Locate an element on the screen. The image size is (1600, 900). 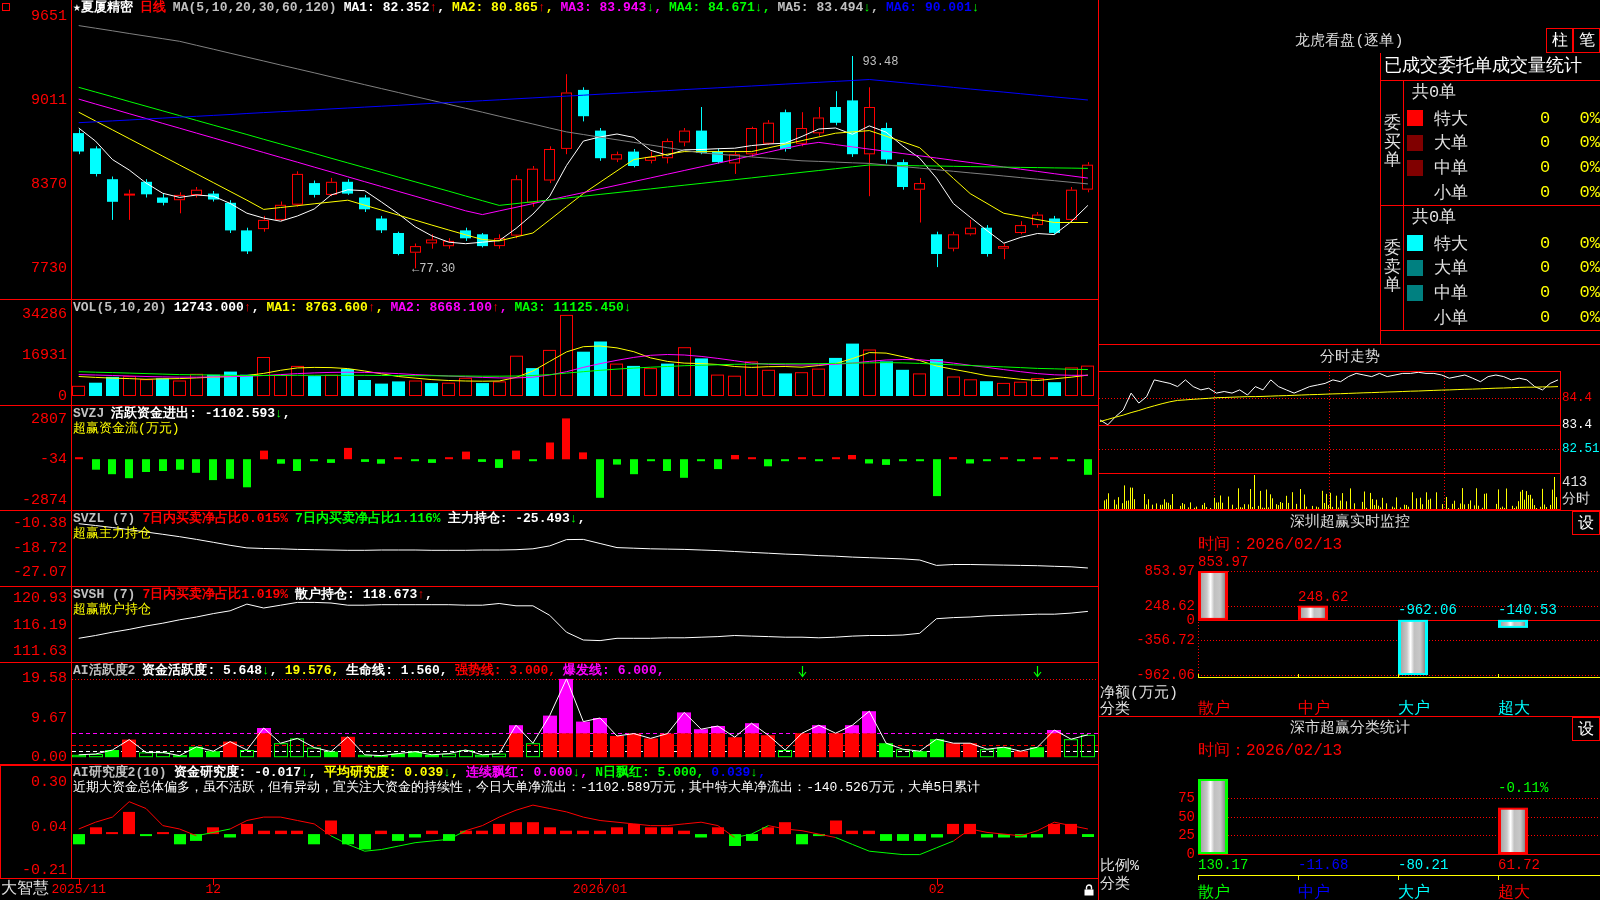
legend-text: MA2: 80.865↑, is located at coordinates (503, 7).